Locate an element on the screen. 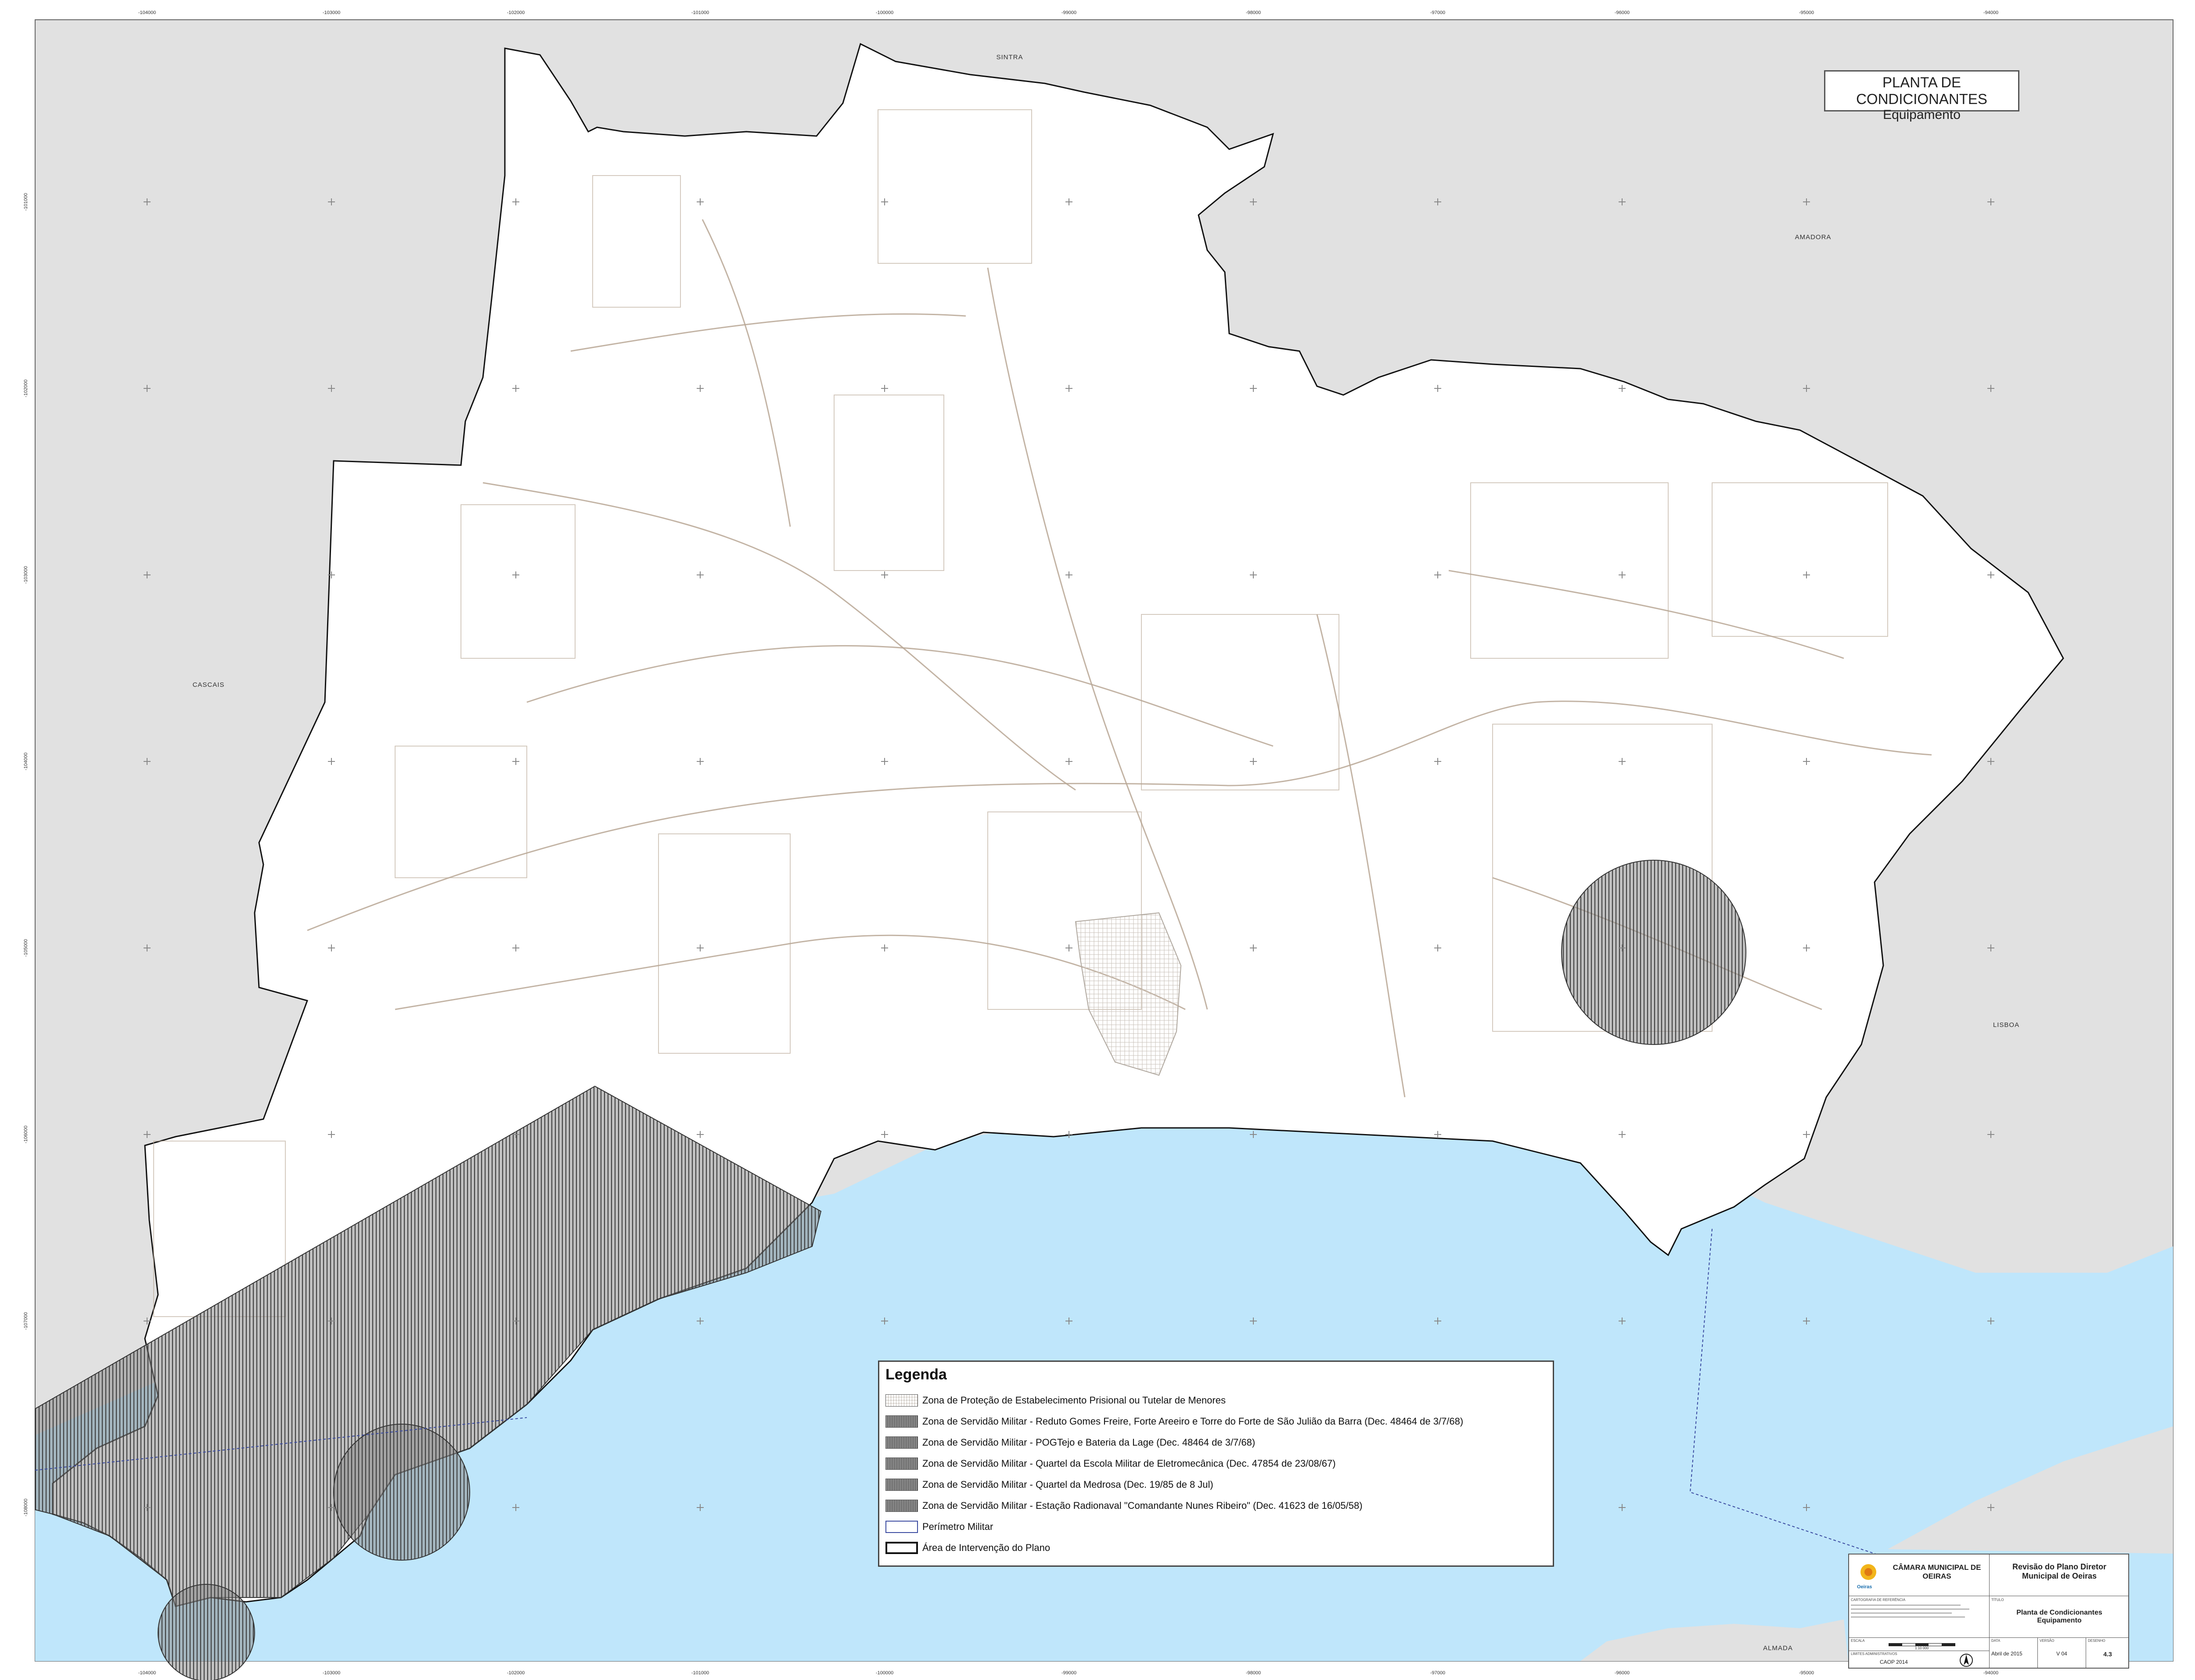 This screenshot has width=2195, height=1680. grid-label-bottom: -98000 is located at coordinates (1253, 1673).